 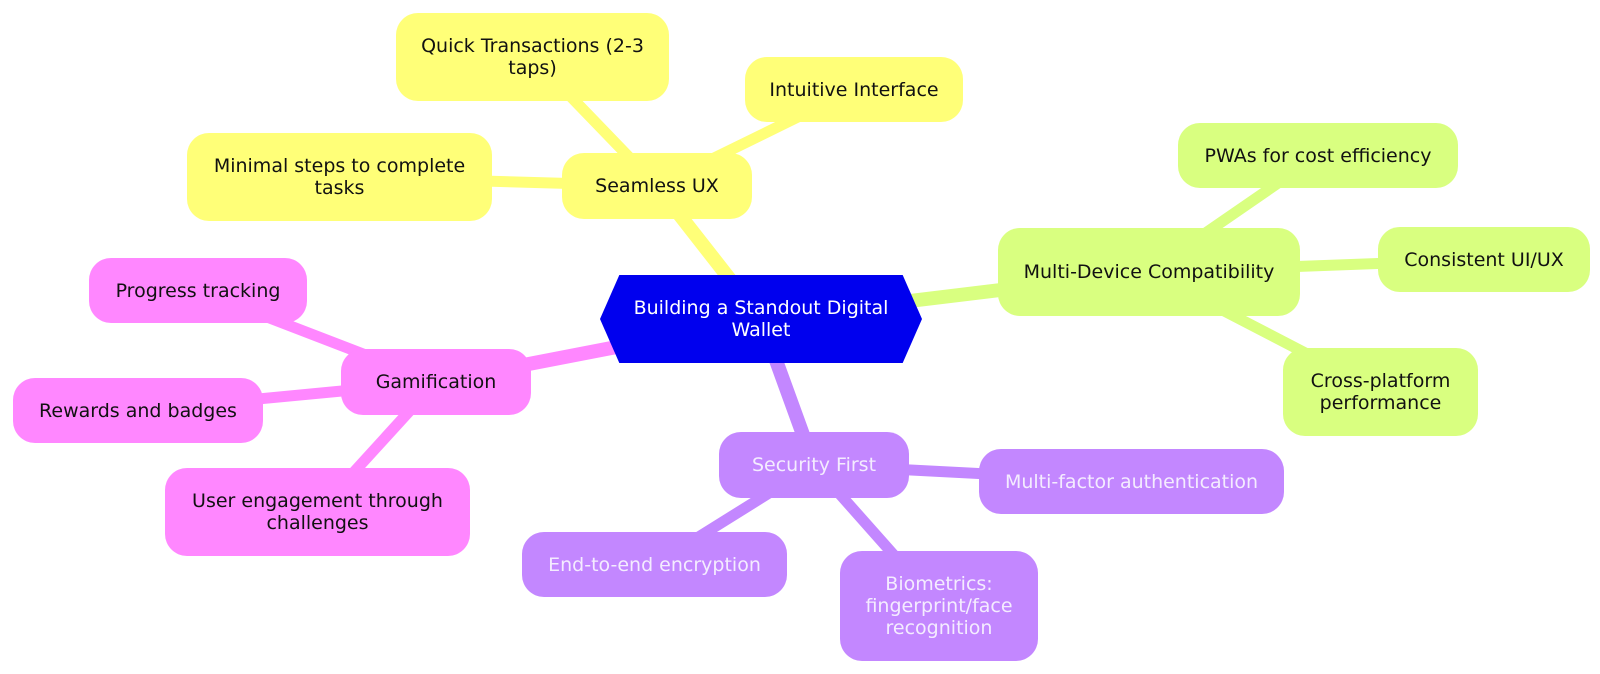 I want to click on branch-node-multidevice-label: Multi-Device Compatibility, so click(x=1149, y=272).